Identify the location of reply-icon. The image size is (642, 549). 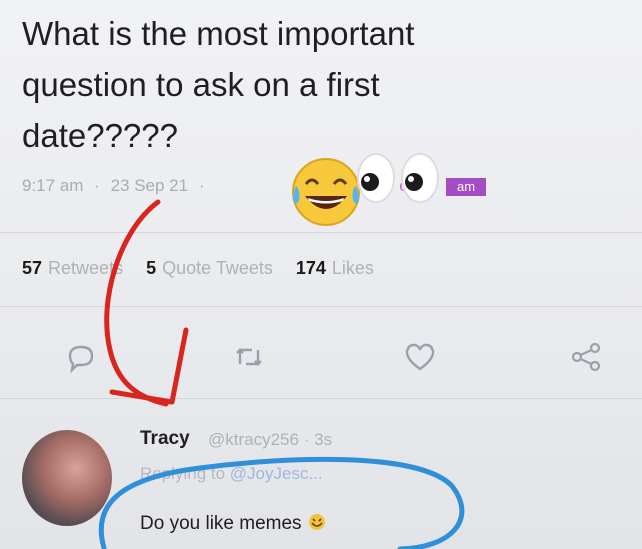
(81, 357).